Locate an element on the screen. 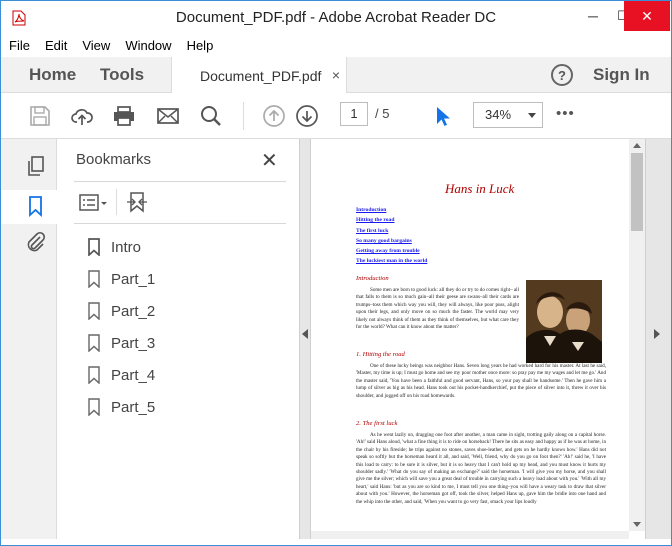  save-icon is located at coordinates (40, 116).